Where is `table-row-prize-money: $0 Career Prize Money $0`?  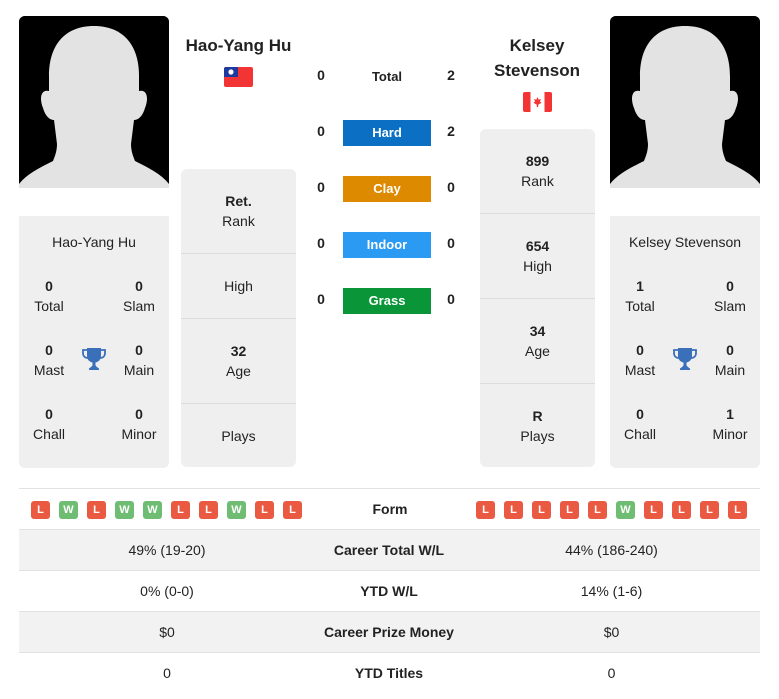 table-row-prize-money: $0 Career Prize Money $0 is located at coordinates (389, 632).